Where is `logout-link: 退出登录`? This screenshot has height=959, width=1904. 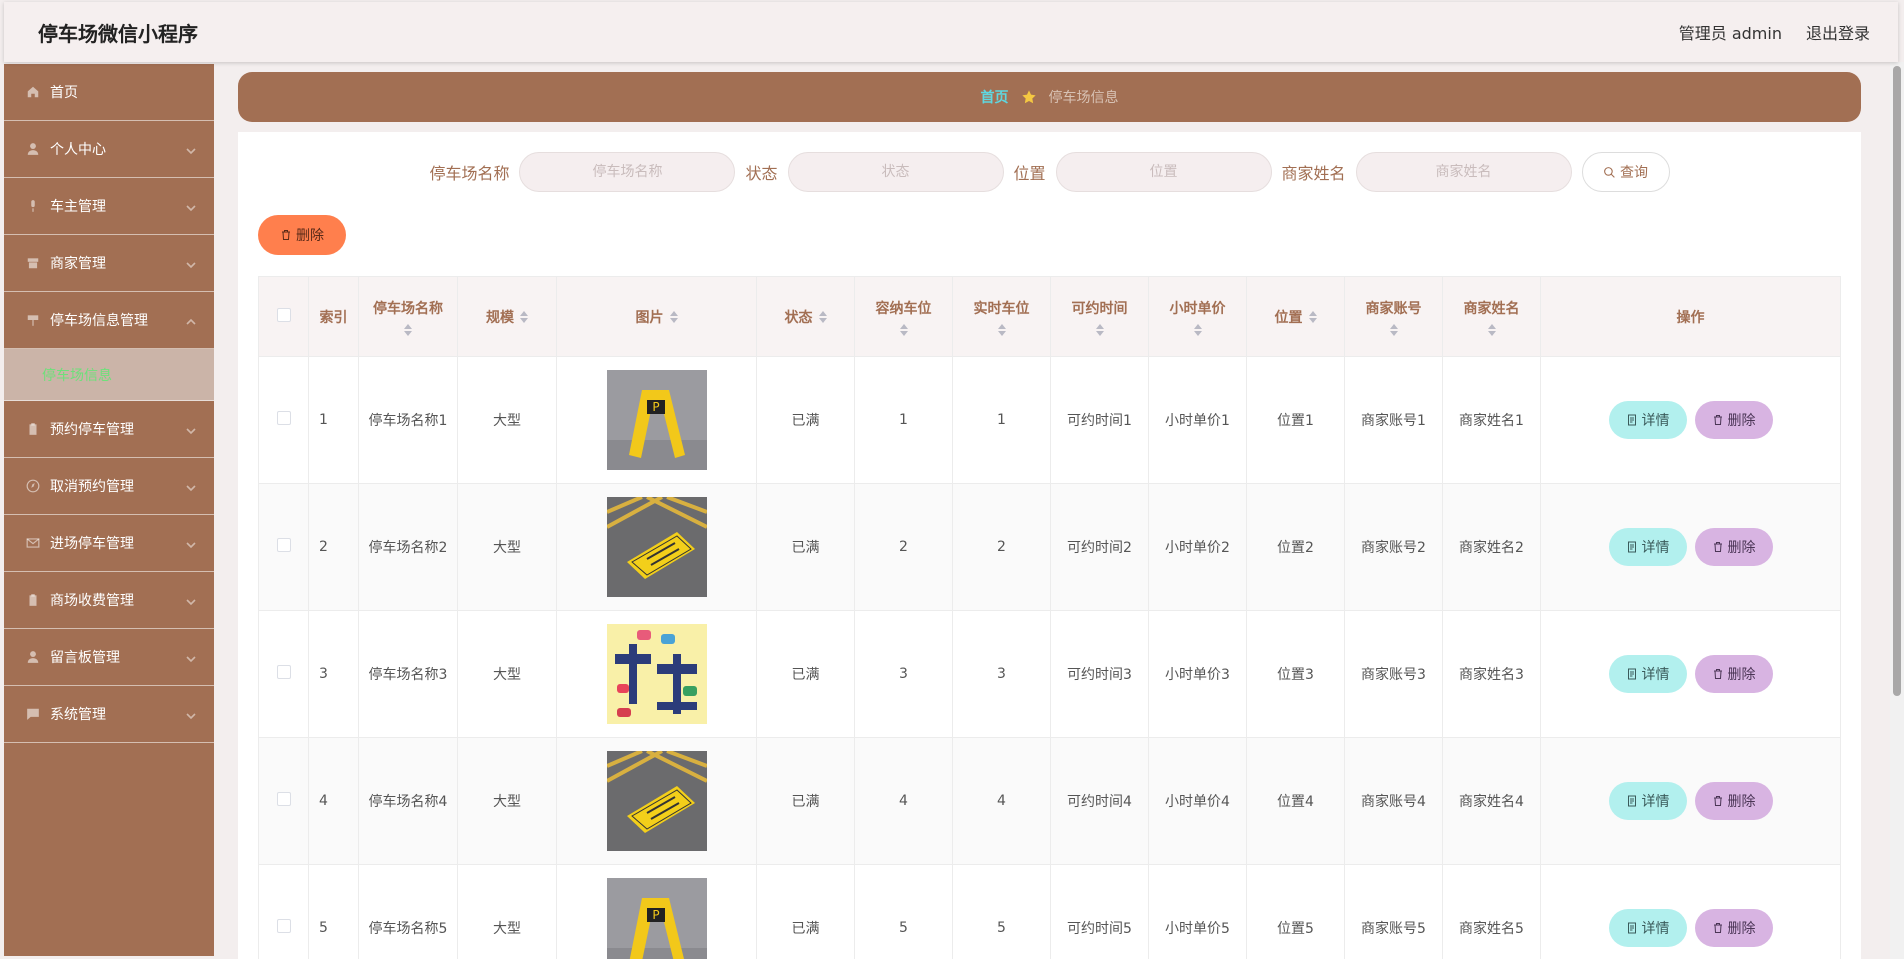
logout-link: 退出登录 is located at coordinates (1838, 32).